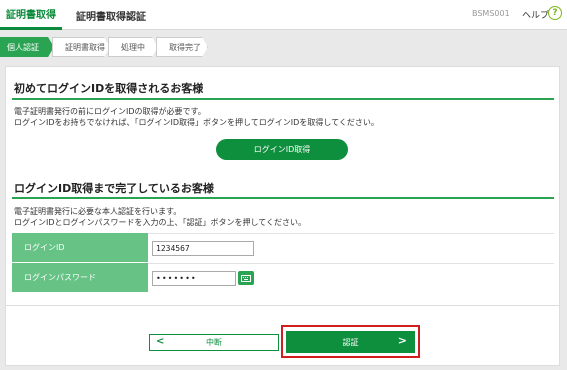  What do you see at coordinates (80, 247) in the screenshot?
I see `login-id-label: ログインID` at bounding box center [80, 247].